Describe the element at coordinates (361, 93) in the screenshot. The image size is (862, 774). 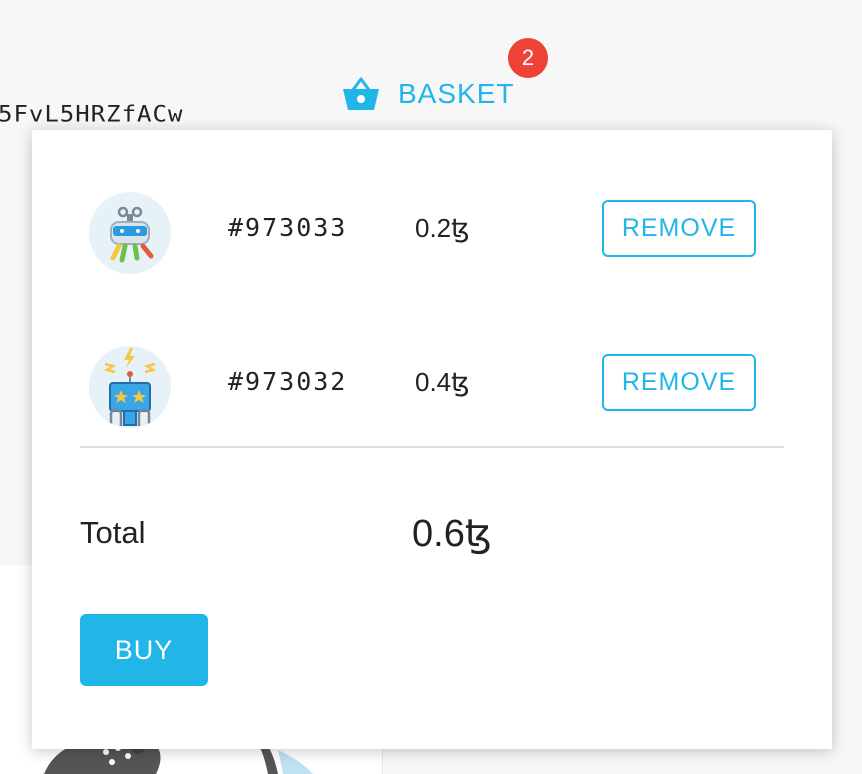
I see `basket-icon` at that location.